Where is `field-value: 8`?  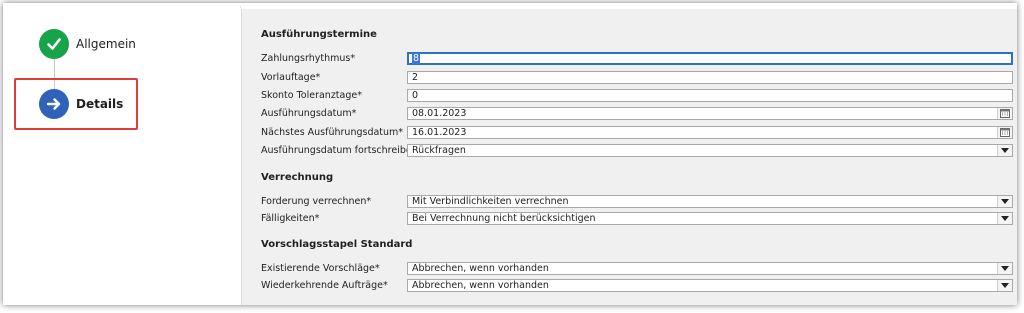
field-value: 8 is located at coordinates (416, 58).